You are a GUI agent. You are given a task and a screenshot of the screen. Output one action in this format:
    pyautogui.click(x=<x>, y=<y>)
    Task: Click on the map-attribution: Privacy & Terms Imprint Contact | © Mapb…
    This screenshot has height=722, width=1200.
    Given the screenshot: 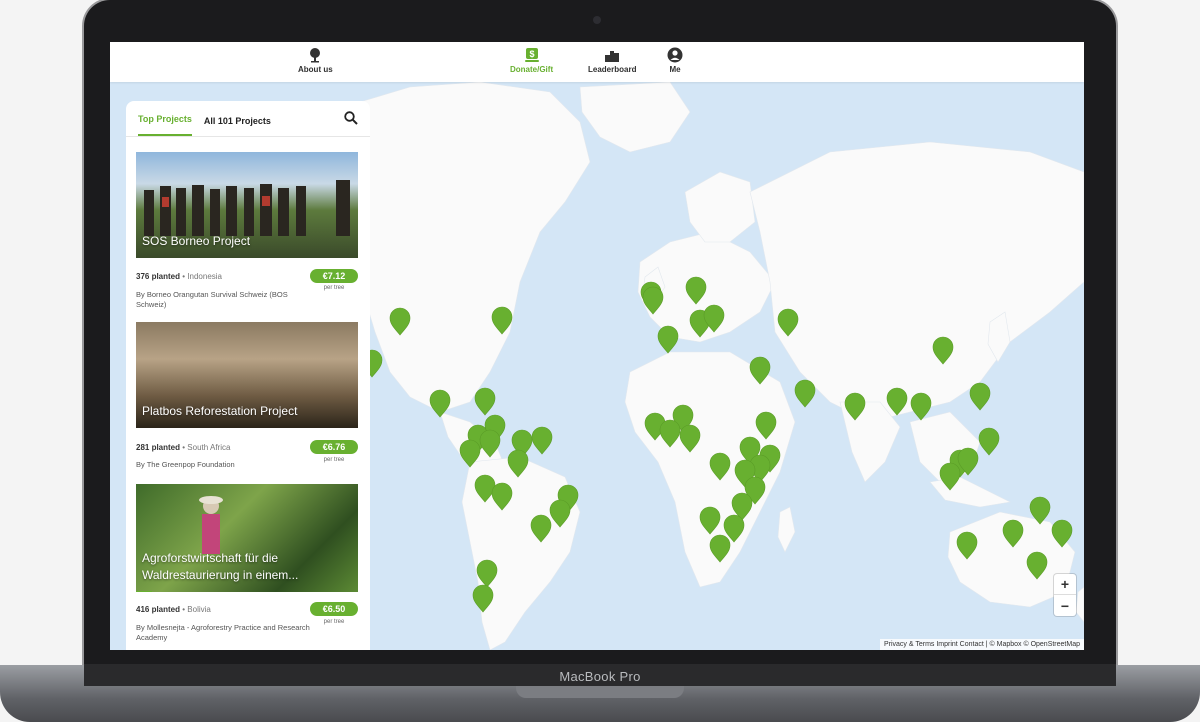 What is the action you would take?
    pyautogui.click(x=981, y=644)
    